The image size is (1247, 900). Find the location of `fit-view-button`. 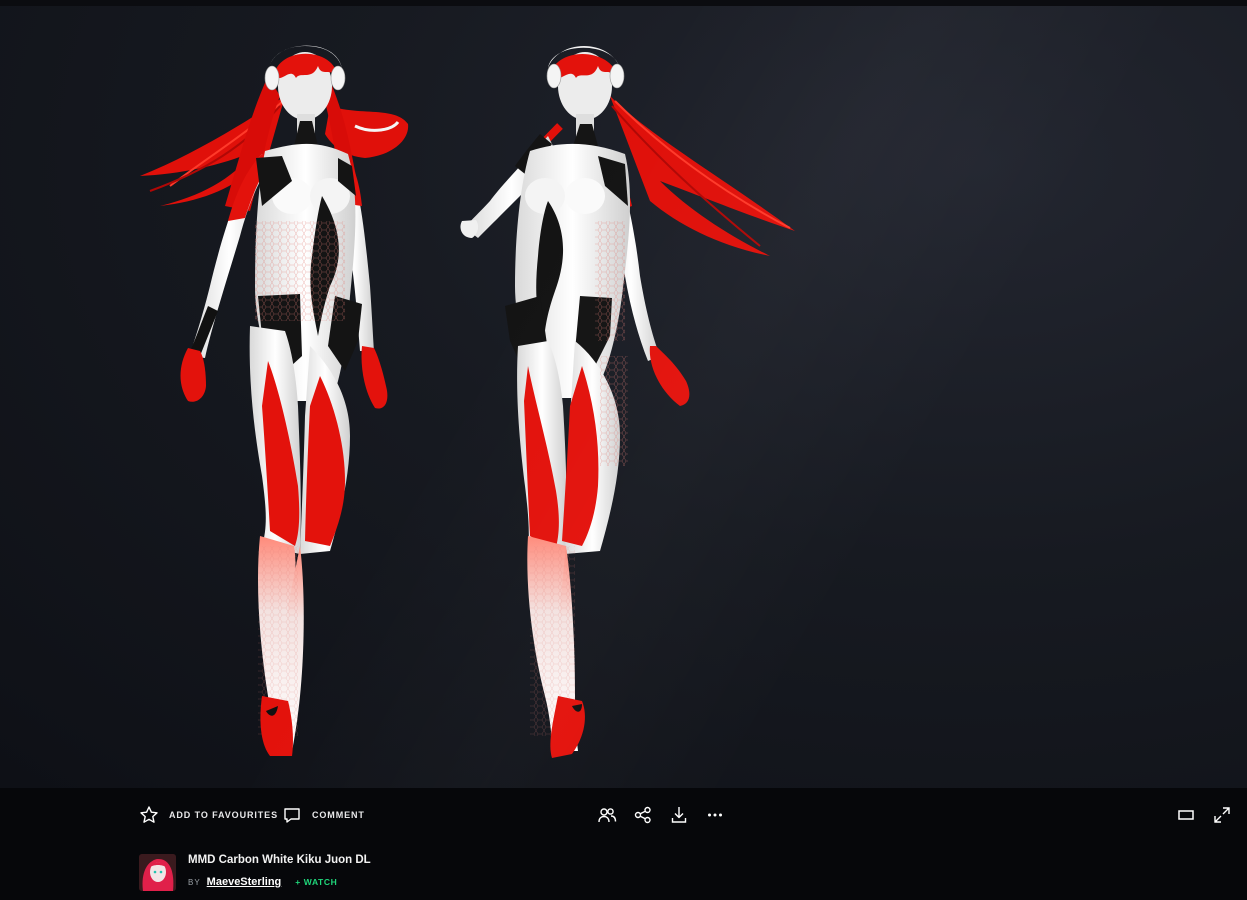

fit-view-button is located at coordinates (1186, 815).